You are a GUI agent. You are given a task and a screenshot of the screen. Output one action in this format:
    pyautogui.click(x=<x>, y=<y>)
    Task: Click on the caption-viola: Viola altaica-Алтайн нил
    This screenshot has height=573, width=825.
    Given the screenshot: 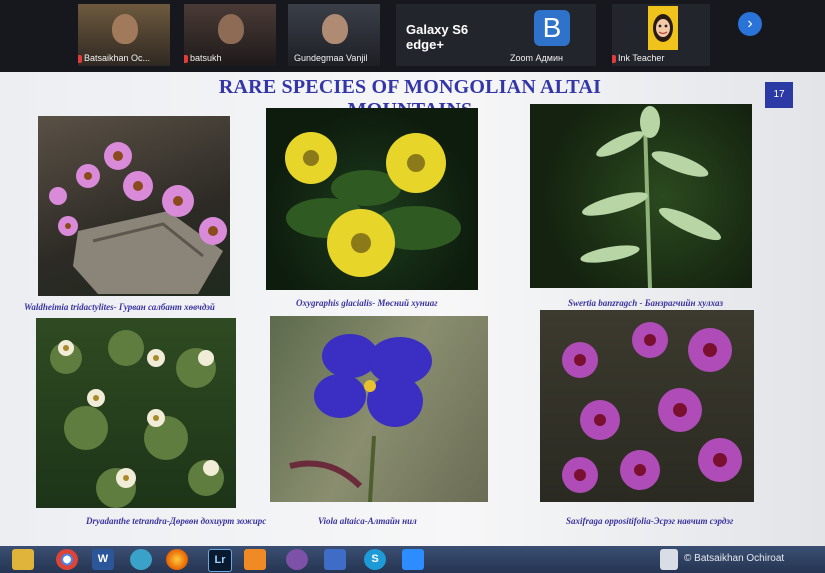 What is the action you would take?
    pyautogui.click(x=367, y=521)
    